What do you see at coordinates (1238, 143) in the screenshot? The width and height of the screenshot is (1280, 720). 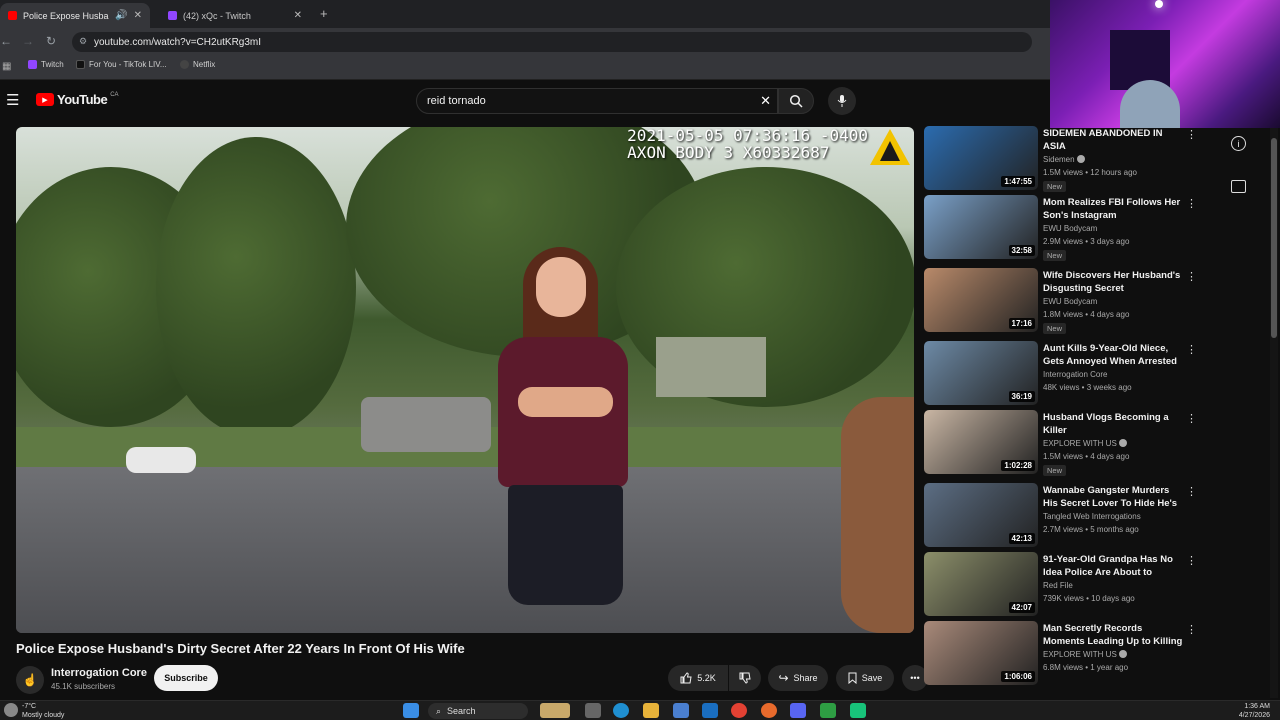 I see `info-icon: i` at bounding box center [1238, 143].